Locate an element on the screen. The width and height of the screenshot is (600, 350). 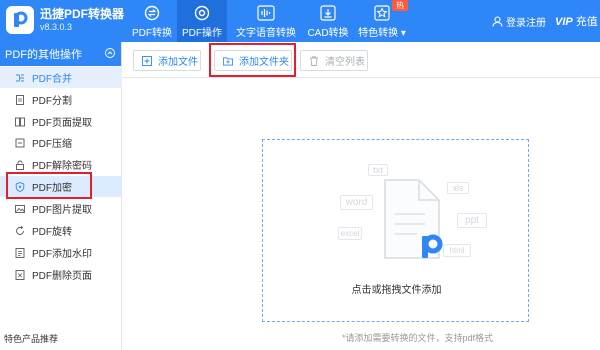
sidebar-item-pdf-watermark: PDF添加水印 is located at coordinates (61, 252).